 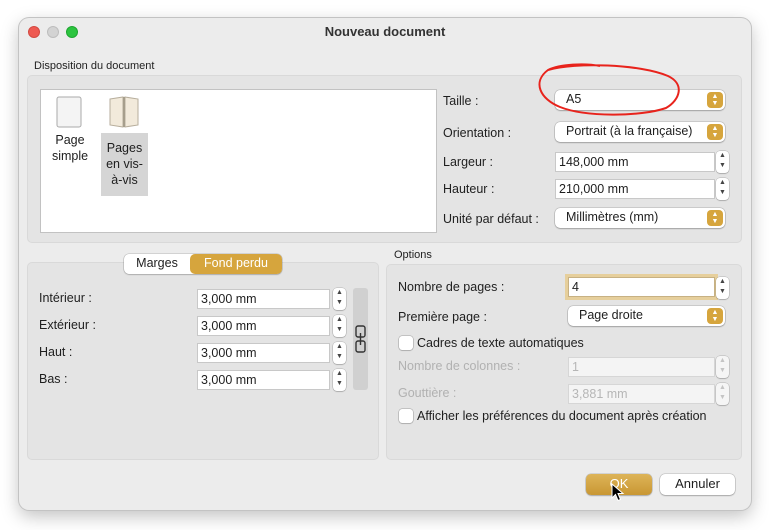 What do you see at coordinates (722, 189) in the screenshot?
I see `hauteur-stepper: ▲ ▼` at bounding box center [722, 189].